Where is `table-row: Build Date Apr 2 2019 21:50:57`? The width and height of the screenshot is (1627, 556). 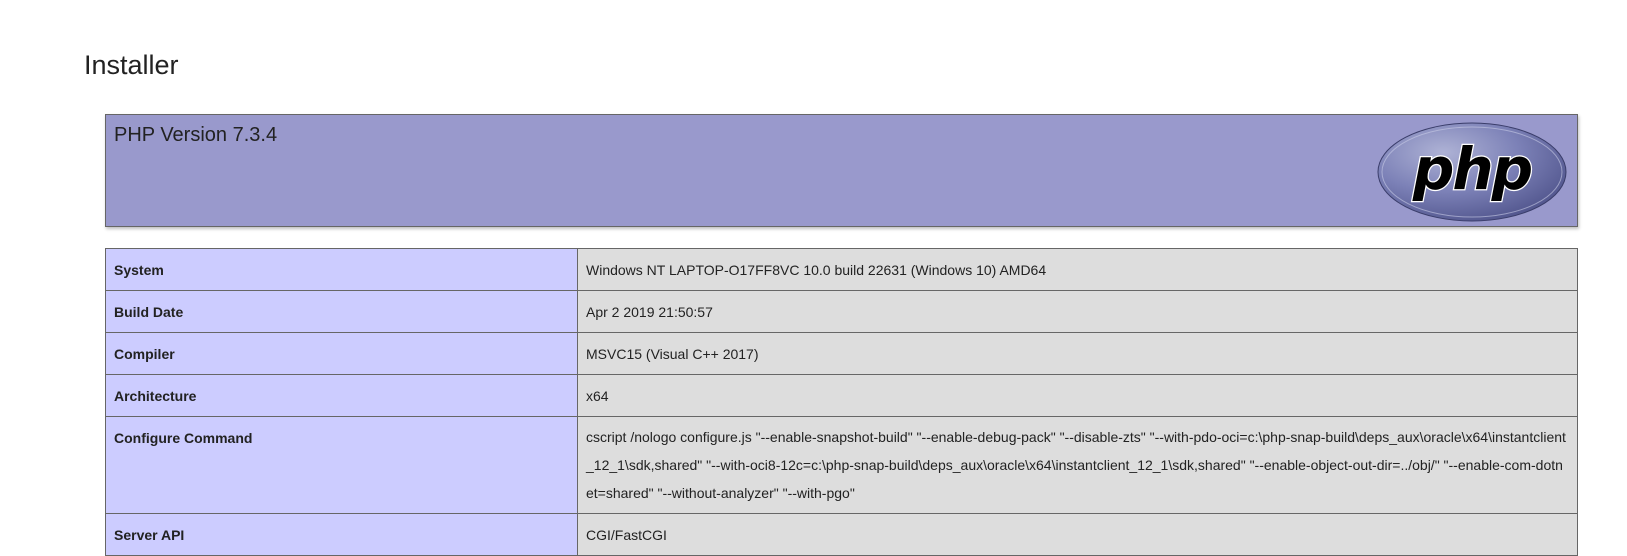
table-row: Build Date Apr 2 2019 21:50:57 is located at coordinates (841, 311).